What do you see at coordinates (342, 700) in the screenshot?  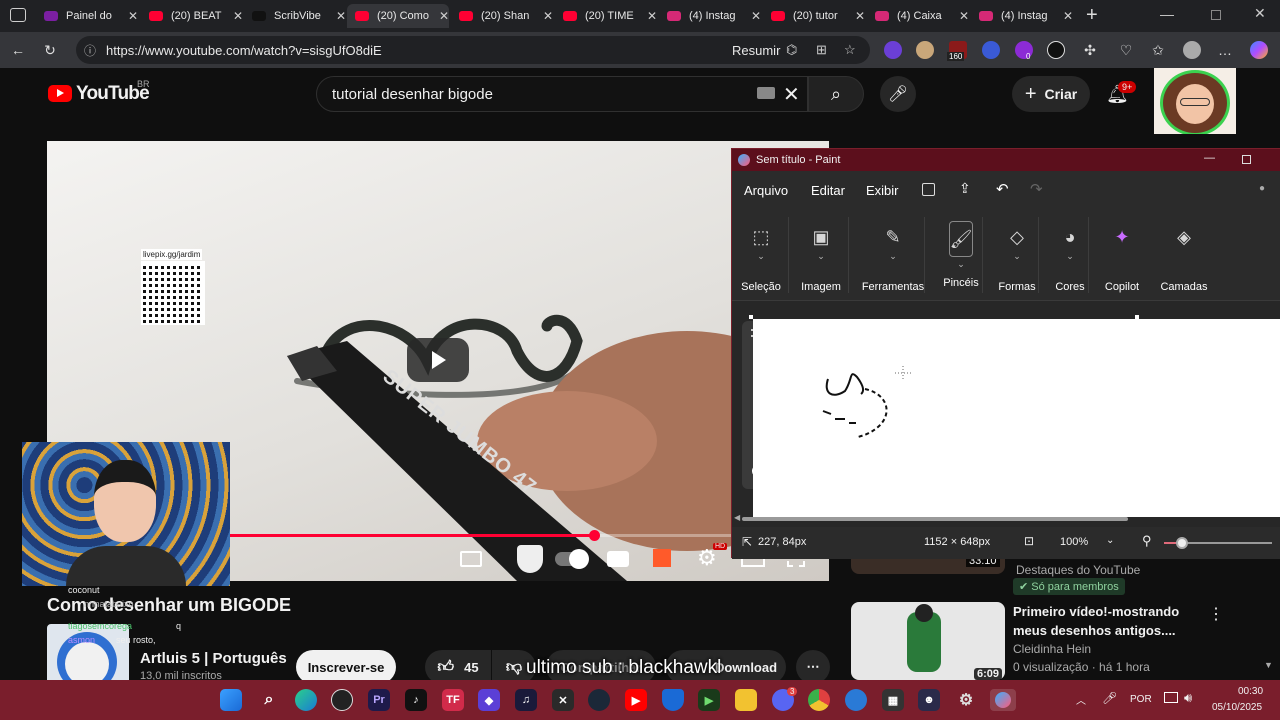 I see `obs-icon` at bounding box center [342, 700].